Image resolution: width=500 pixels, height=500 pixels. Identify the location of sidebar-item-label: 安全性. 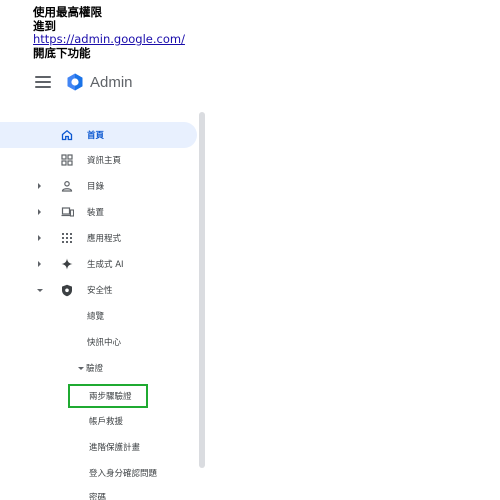
(100, 291).